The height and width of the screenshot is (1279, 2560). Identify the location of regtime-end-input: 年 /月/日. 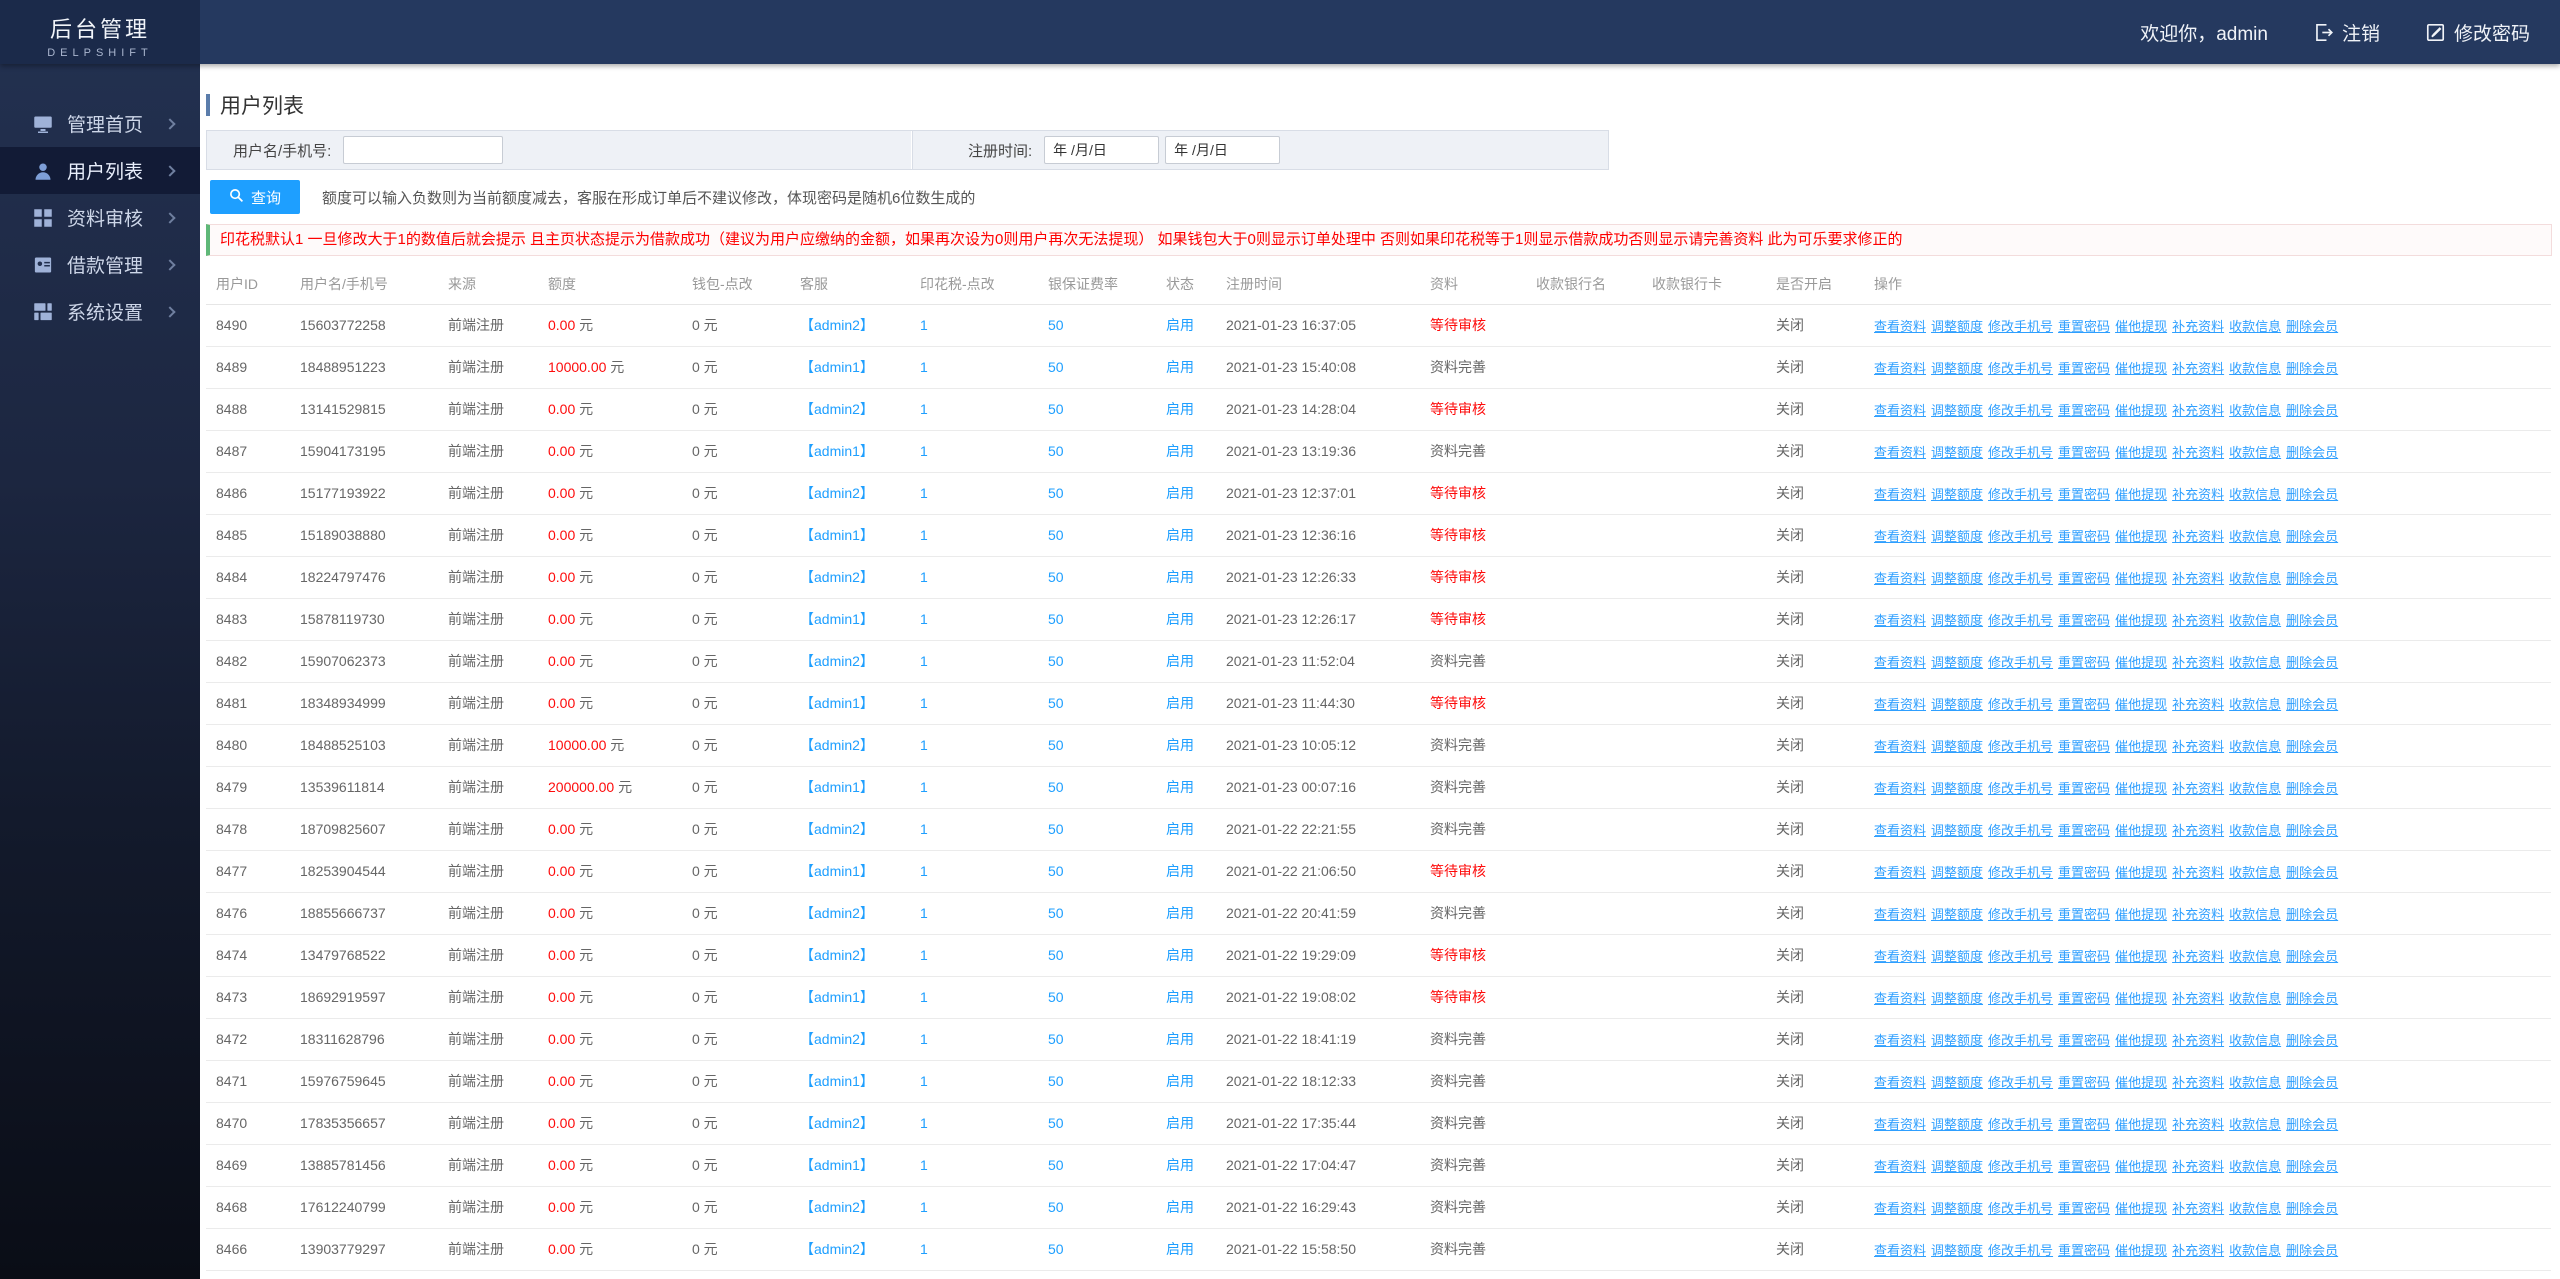
(1223, 150).